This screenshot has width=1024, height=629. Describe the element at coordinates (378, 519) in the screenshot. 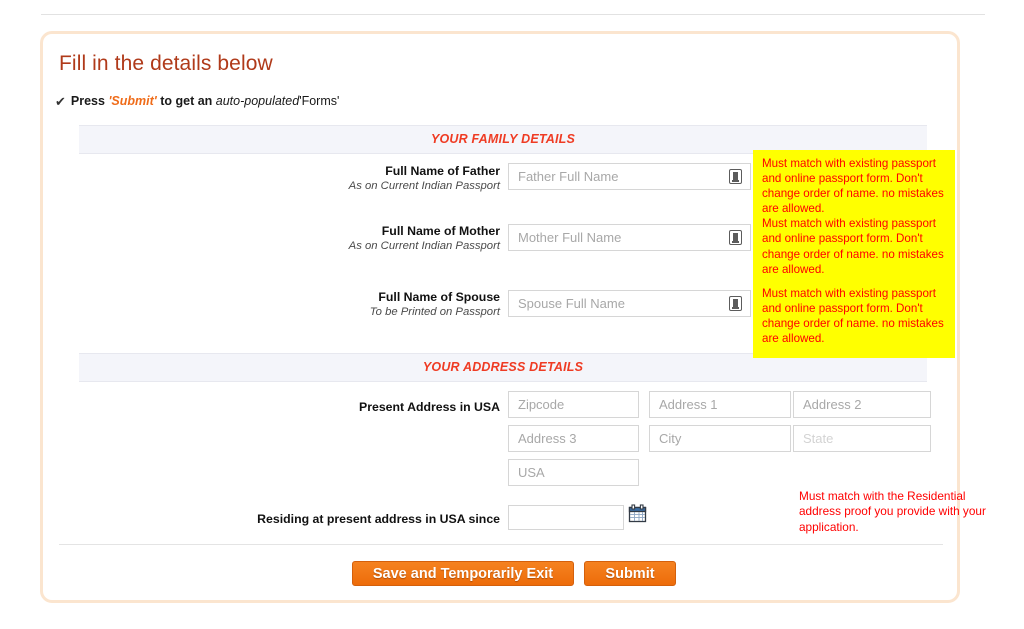

I see `label-residing-since: Residing at present address in USA since` at that location.